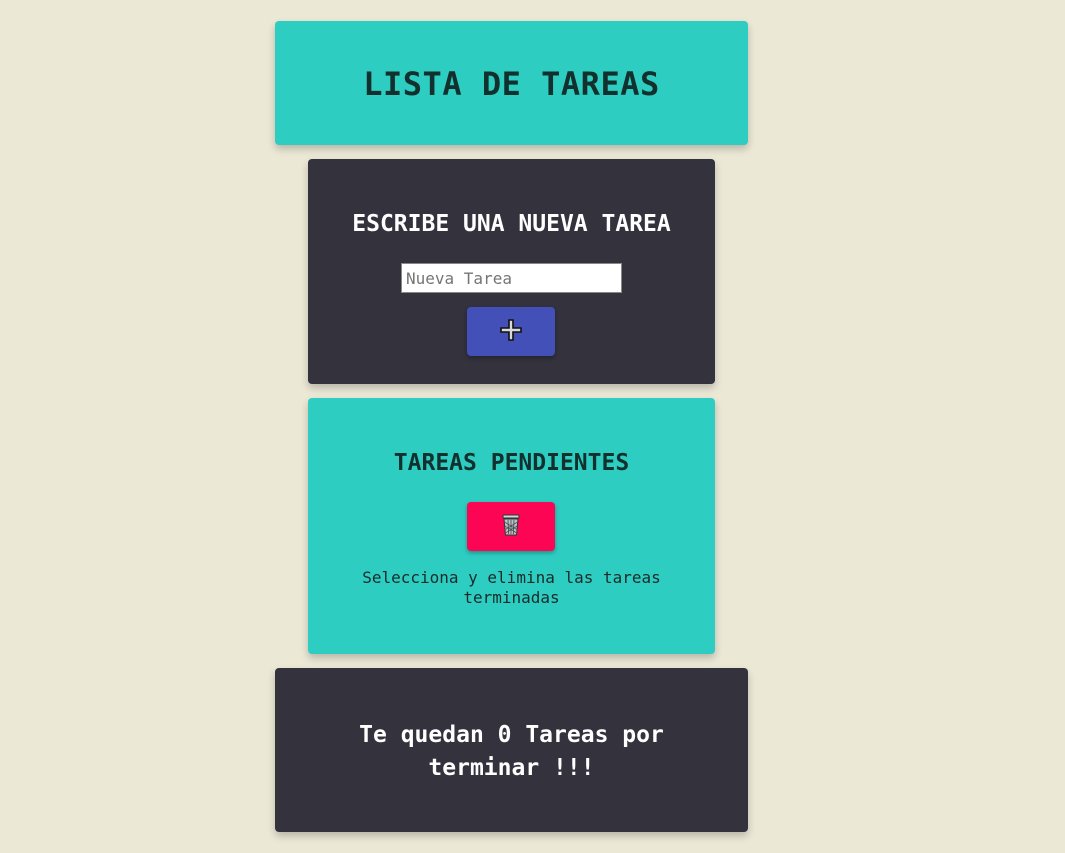  I want to click on page-title: LISTA DE TAREAS, so click(511, 84).